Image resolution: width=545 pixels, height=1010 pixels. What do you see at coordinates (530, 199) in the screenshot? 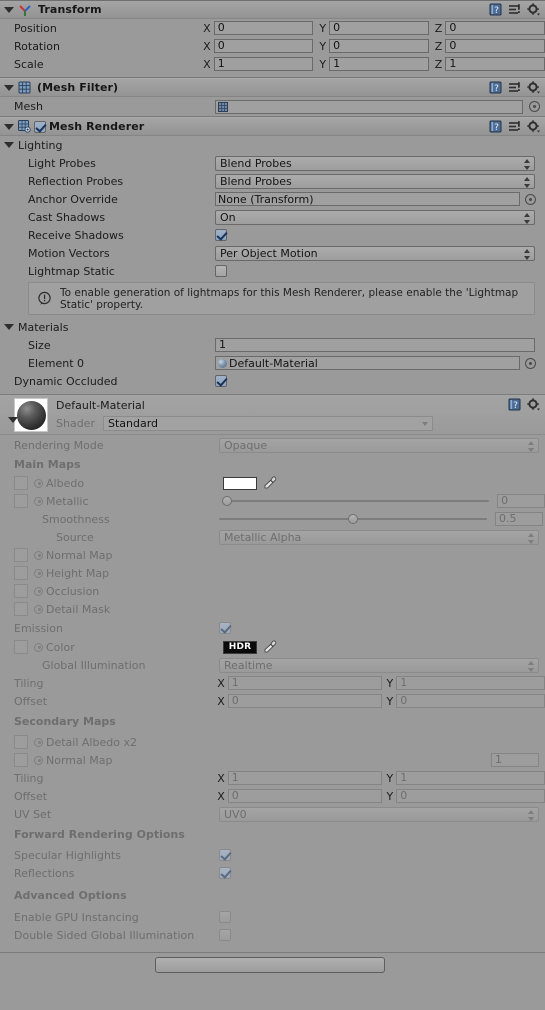
I see `anchor-override-picker-icon` at bounding box center [530, 199].